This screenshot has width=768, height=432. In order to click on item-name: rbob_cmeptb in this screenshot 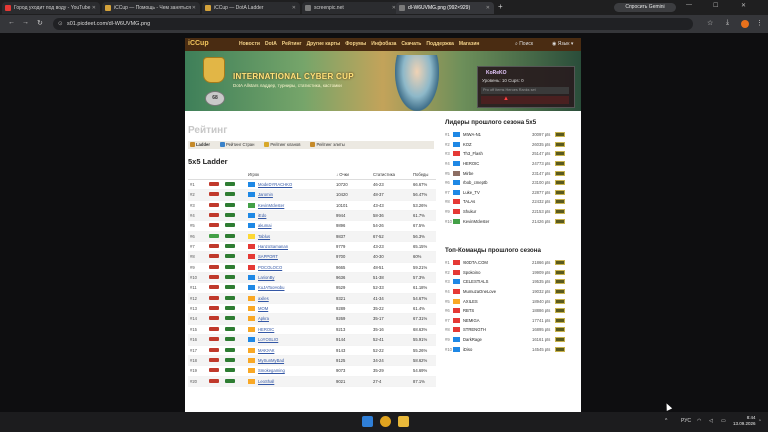, I will do `click(475, 182)`.